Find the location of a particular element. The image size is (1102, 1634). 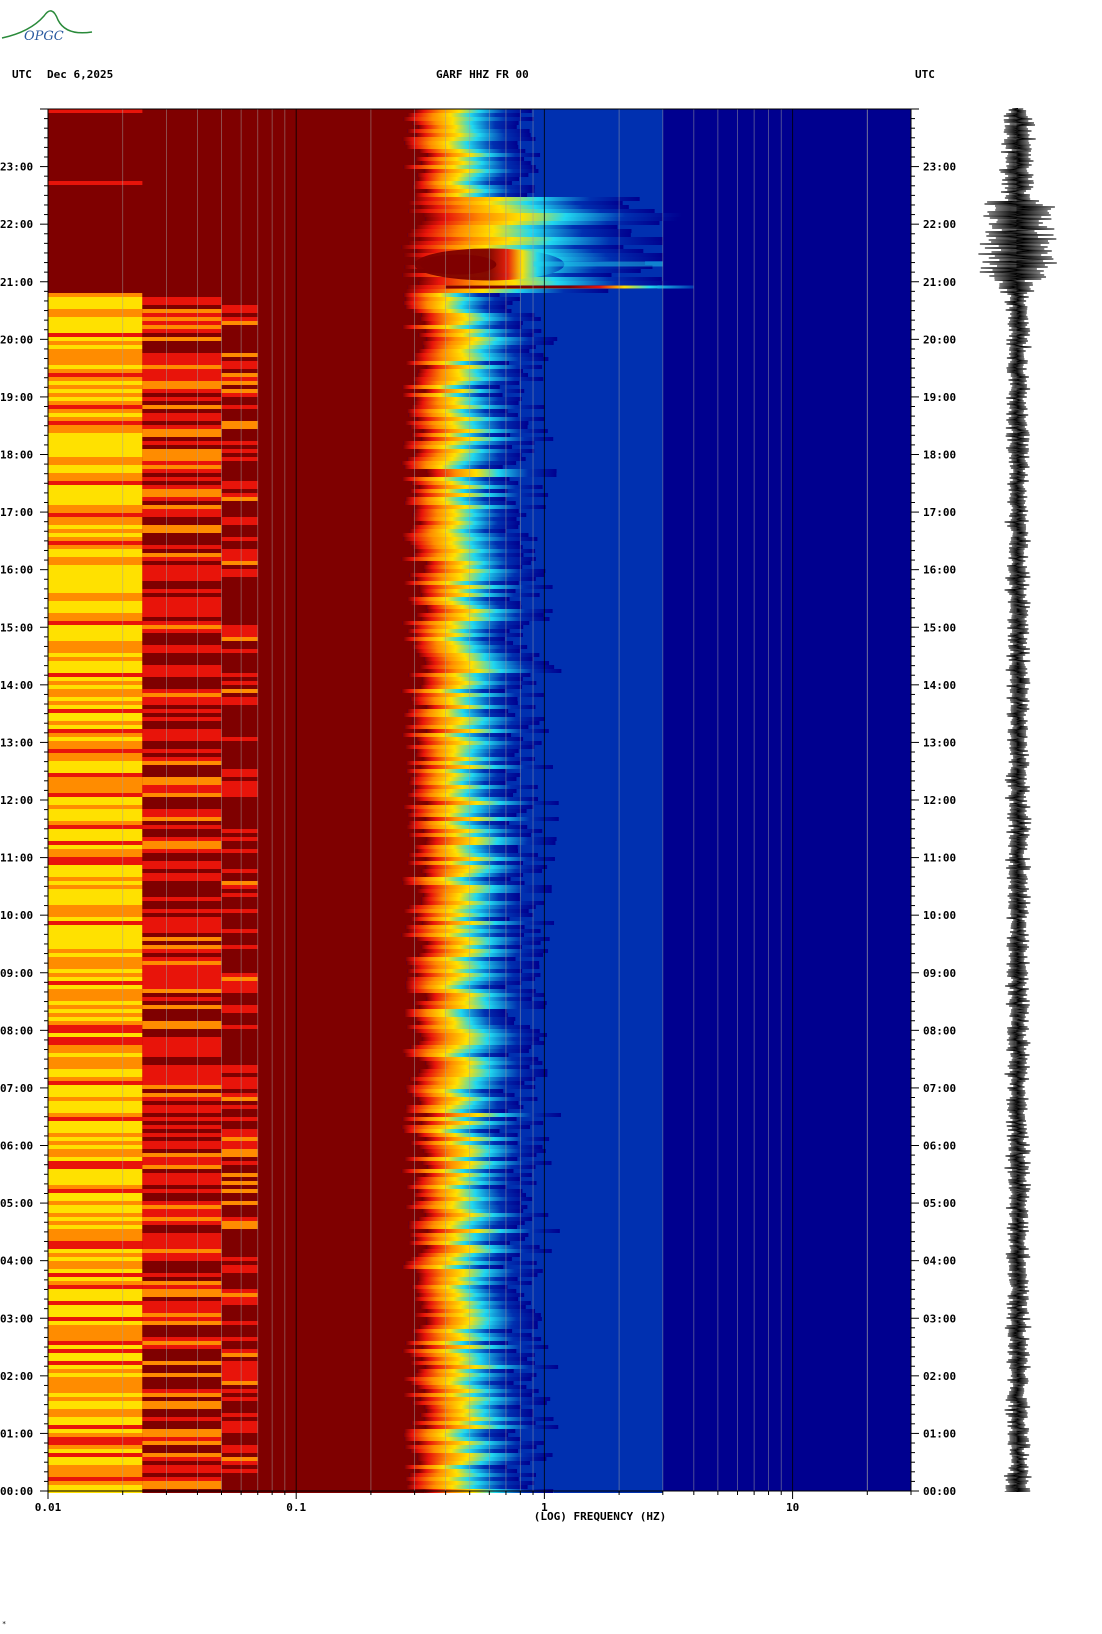

y-tick-label-left: 17:00 is located at coordinates (16, 512).